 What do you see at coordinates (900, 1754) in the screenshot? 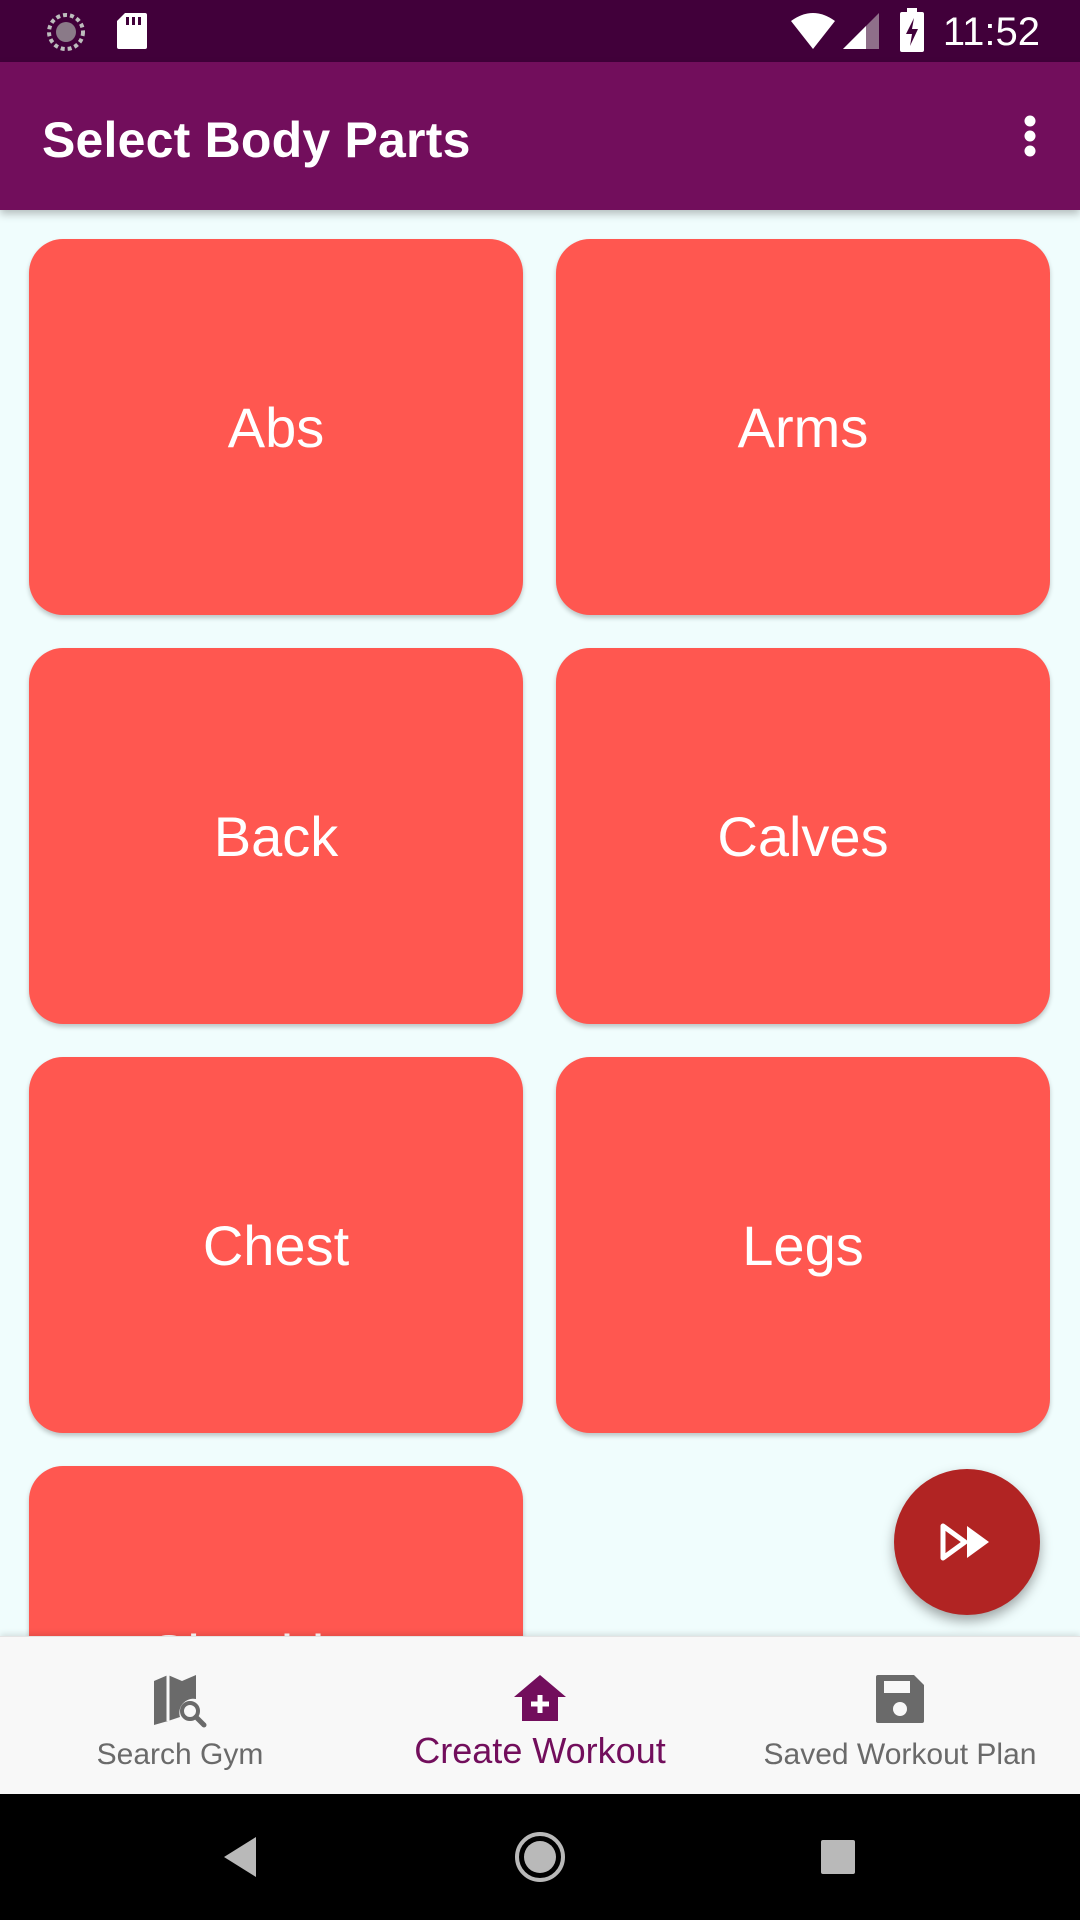
I see `nav-label-saved-workout-plan: Saved Workout Plan` at bounding box center [900, 1754].